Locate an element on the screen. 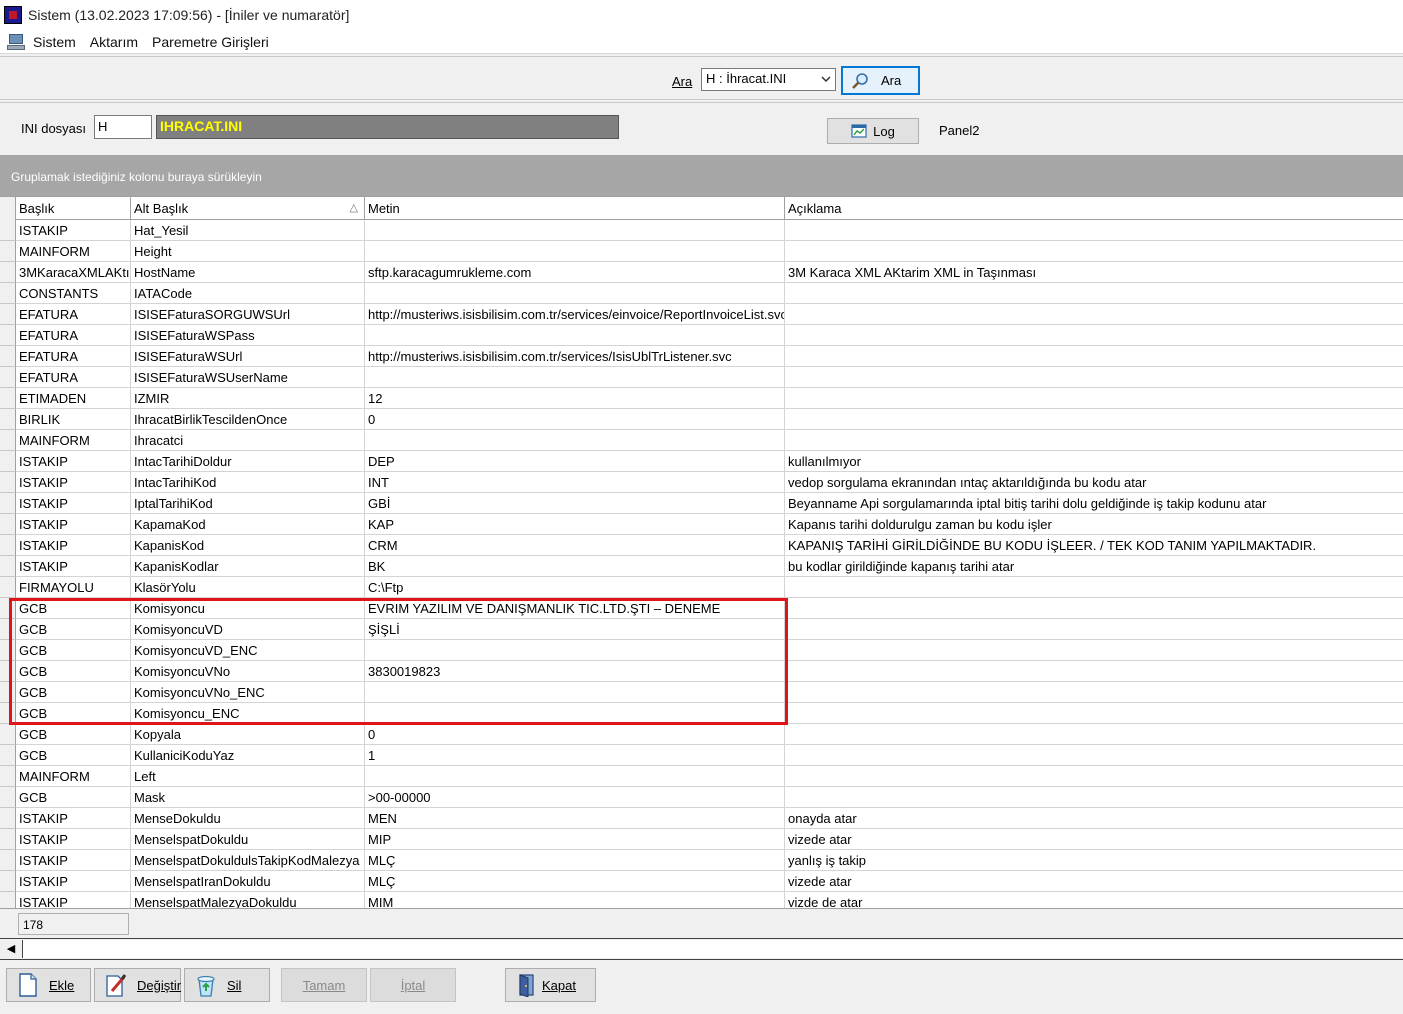  ok-button: Tamam is located at coordinates (324, 985).